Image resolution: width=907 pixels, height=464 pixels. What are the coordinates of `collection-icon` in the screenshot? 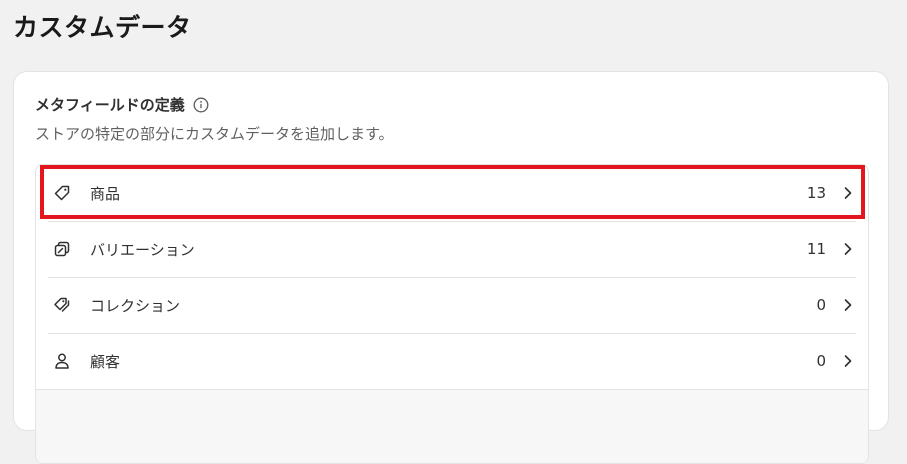 It's located at (62, 305).